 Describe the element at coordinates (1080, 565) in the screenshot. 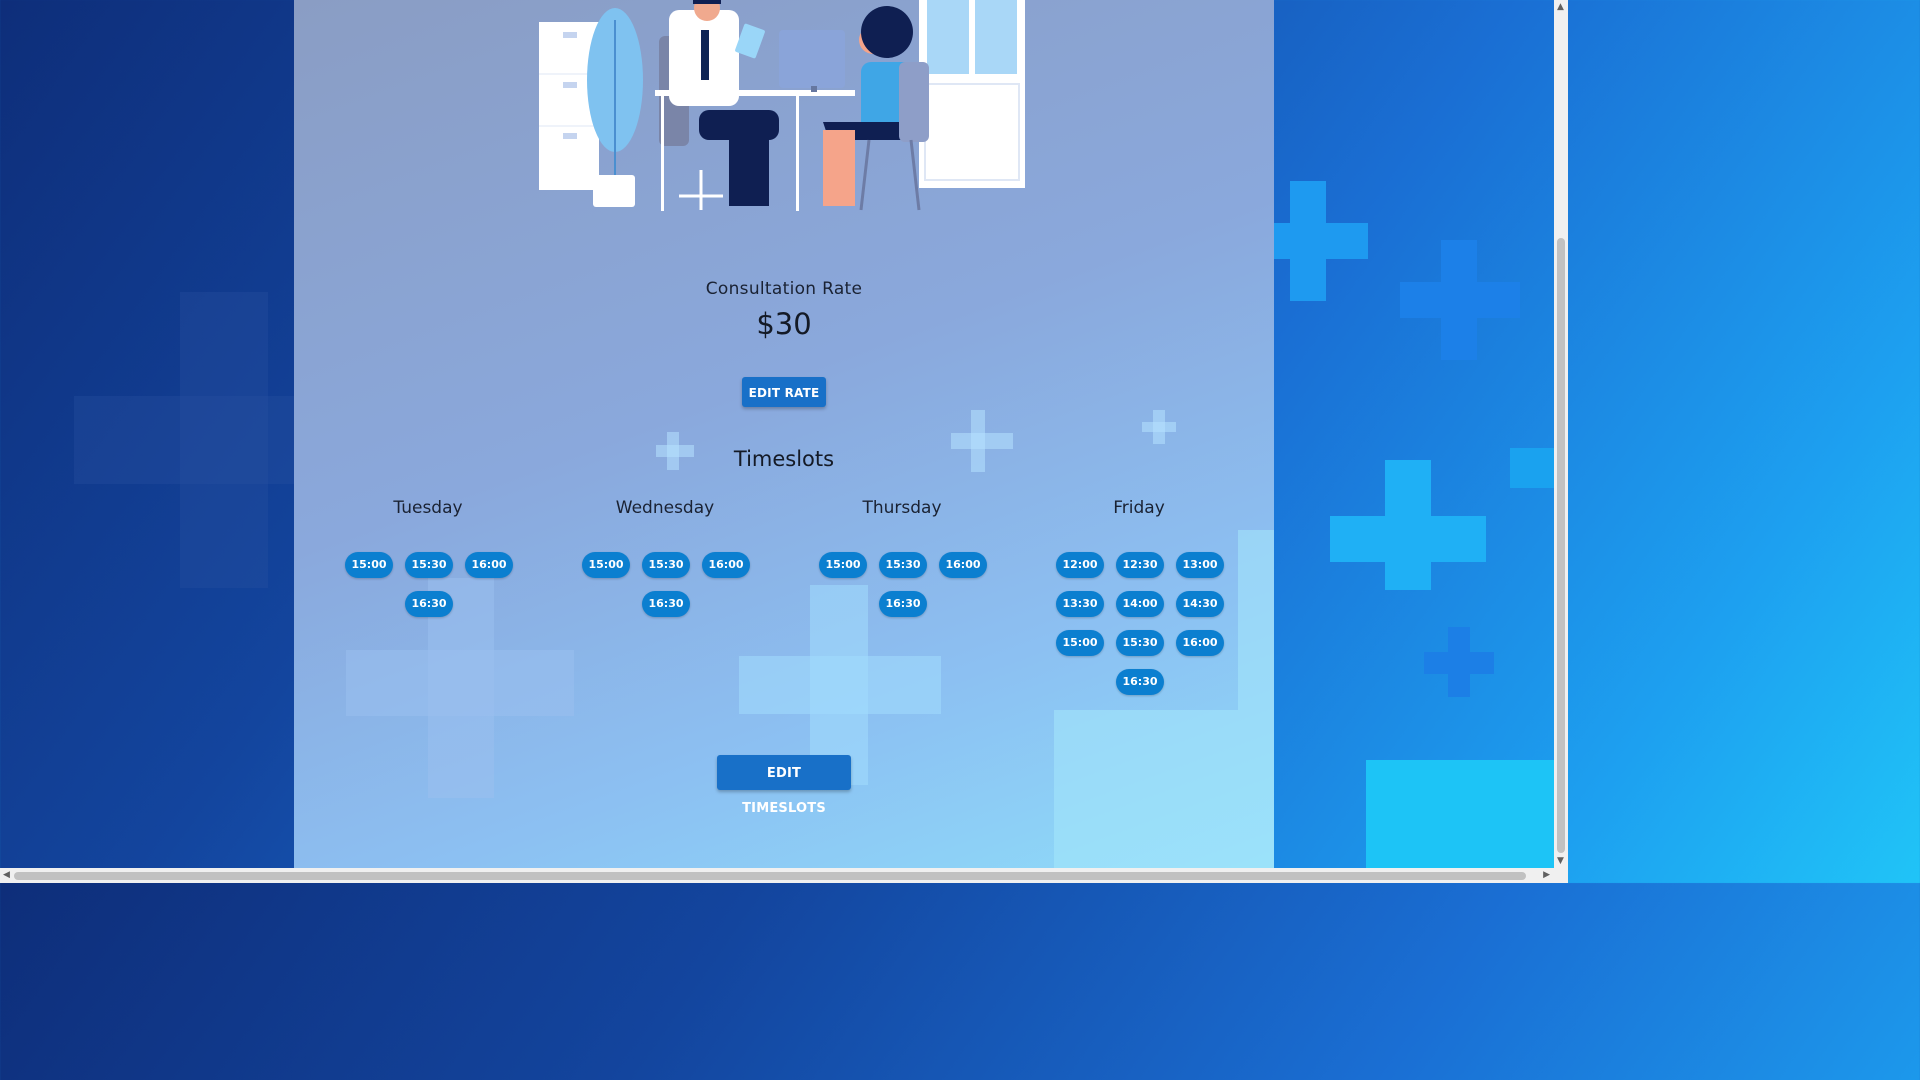

I see `timeslot-chip: 12:00` at that location.